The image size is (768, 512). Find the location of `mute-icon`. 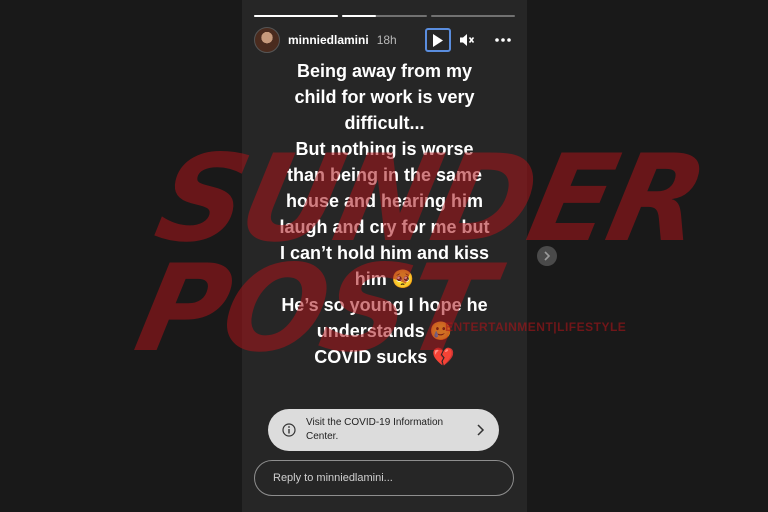

mute-icon is located at coordinates (467, 40).